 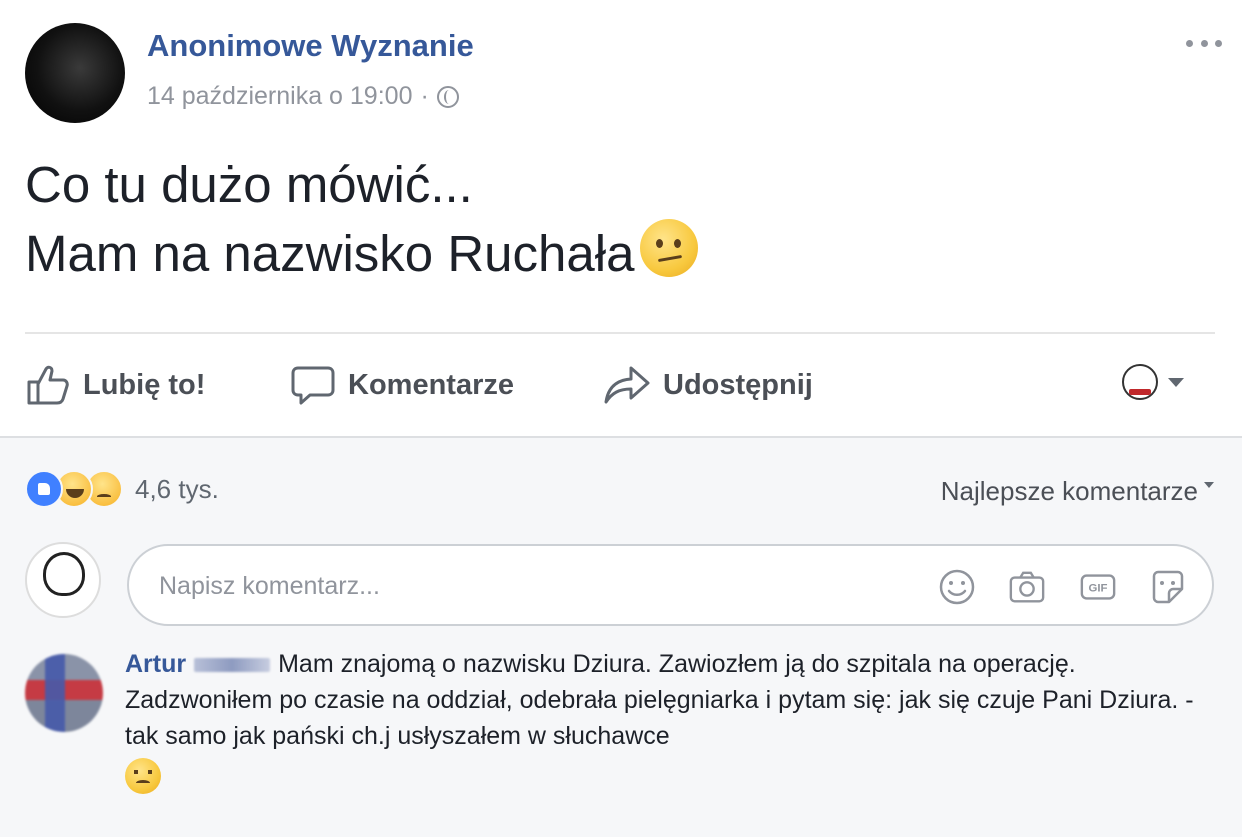 What do you see at coordinates (738, 384) in the screenshot?
I see `share-label: Udostępnij` at bounding box center [738, 384].